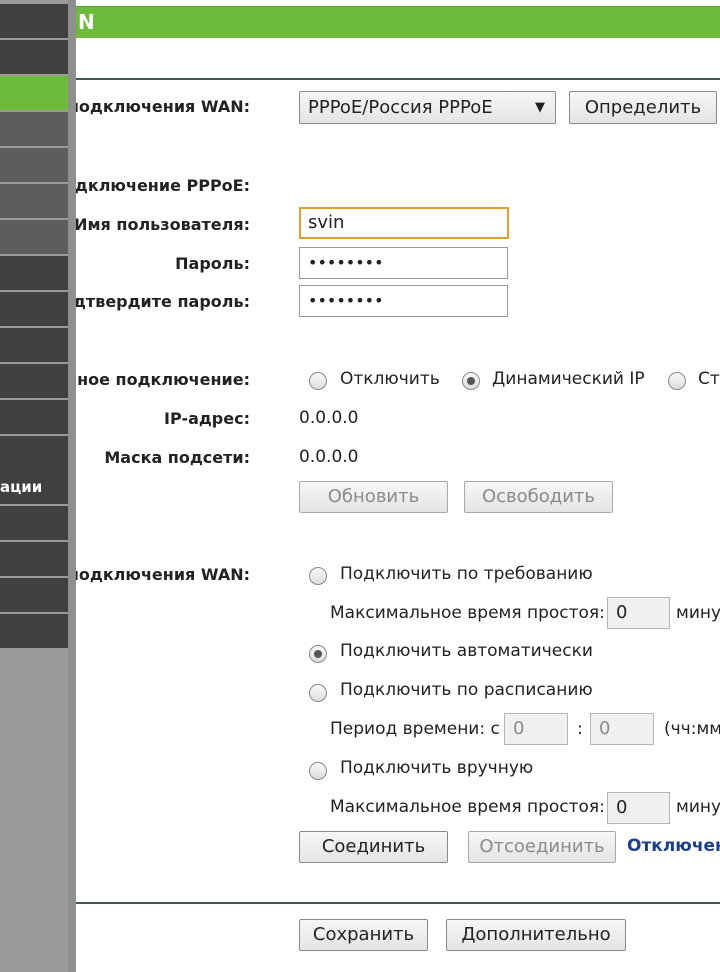 Image resolution: width=720 pixels, height=972 pixels. Describe the element at coordinates (329, 457) in the screenshot. I see `subnet-mask-value: 0.0.0.0` at that location.